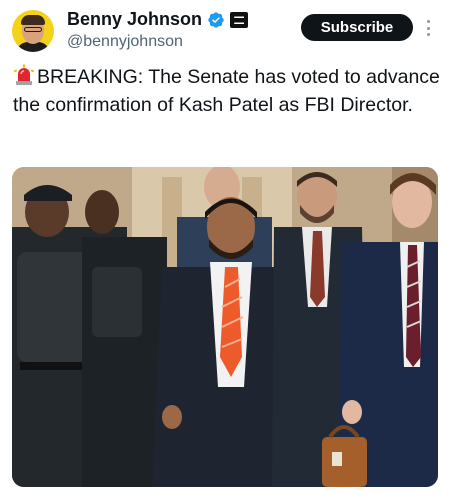 This screenshot has width=450, height=500. Describe the element at coordinates (239, 19) in the screenshot. I see `affiliate-badge-icon: ▬▬ ▬▬` at that location.